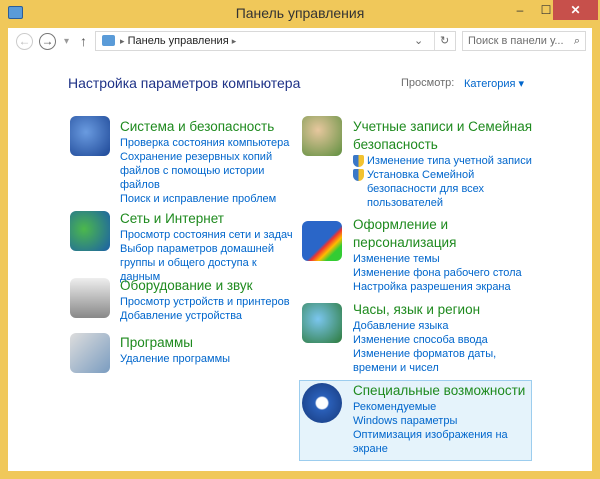 The image size is (600, 479). I want to click on category-link: Удаление программы, so click(235, 359).